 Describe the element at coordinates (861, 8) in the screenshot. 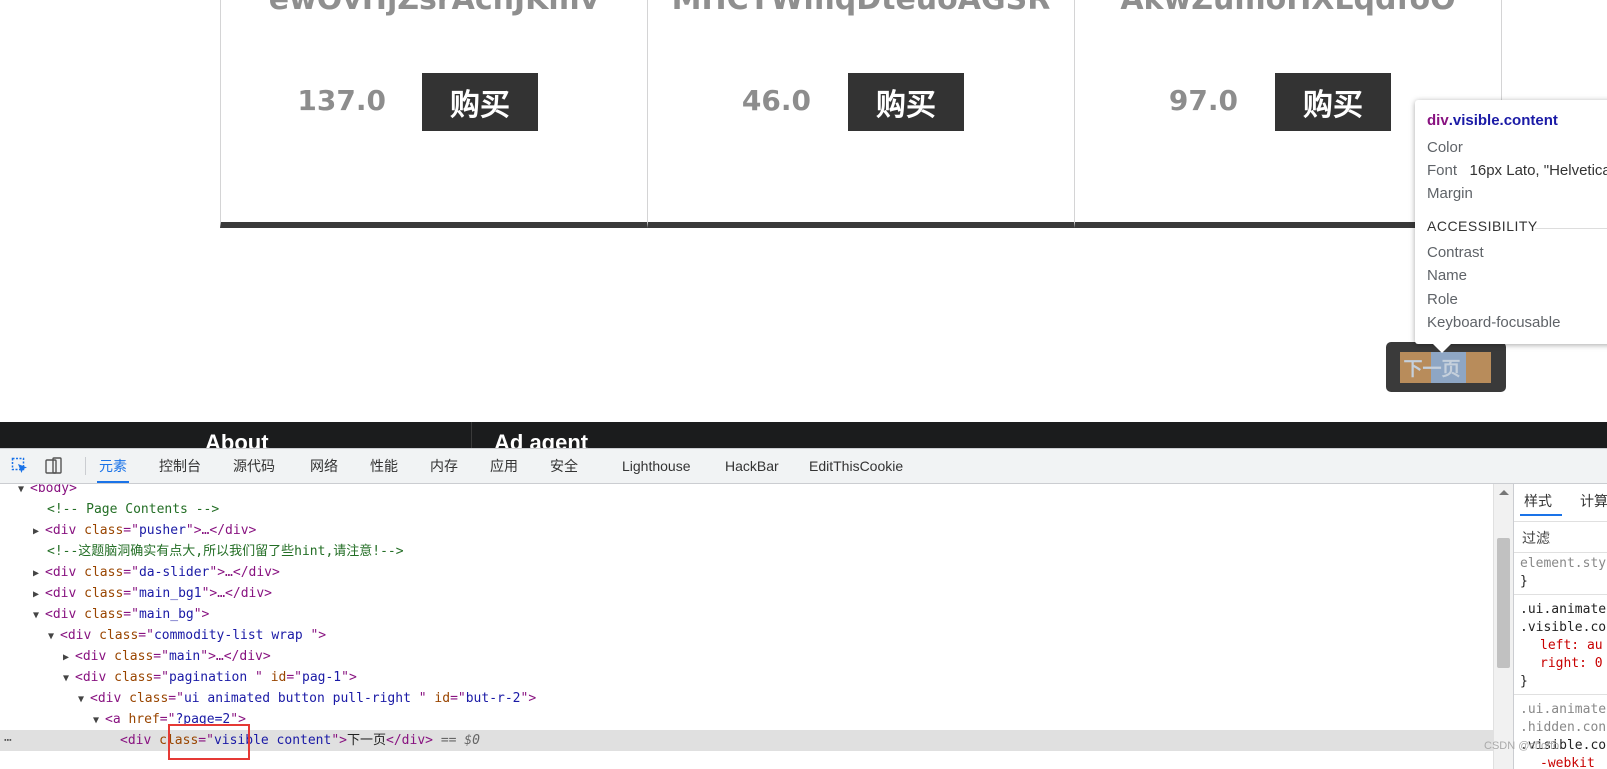

I see `product-title: MHCYWmqDteuoAGSR` at that location.